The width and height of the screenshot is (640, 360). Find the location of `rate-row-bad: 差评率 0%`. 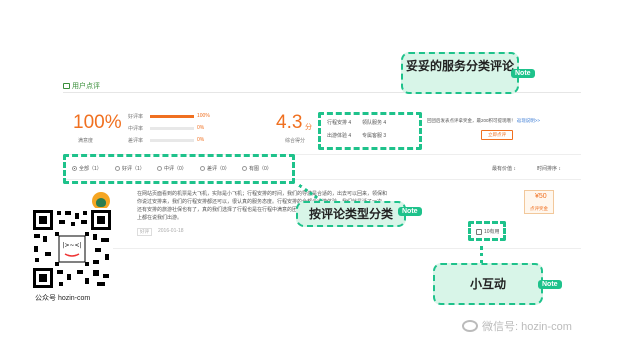

rate-row-bad: 差评率 0% is located at coordinates (166, 140).